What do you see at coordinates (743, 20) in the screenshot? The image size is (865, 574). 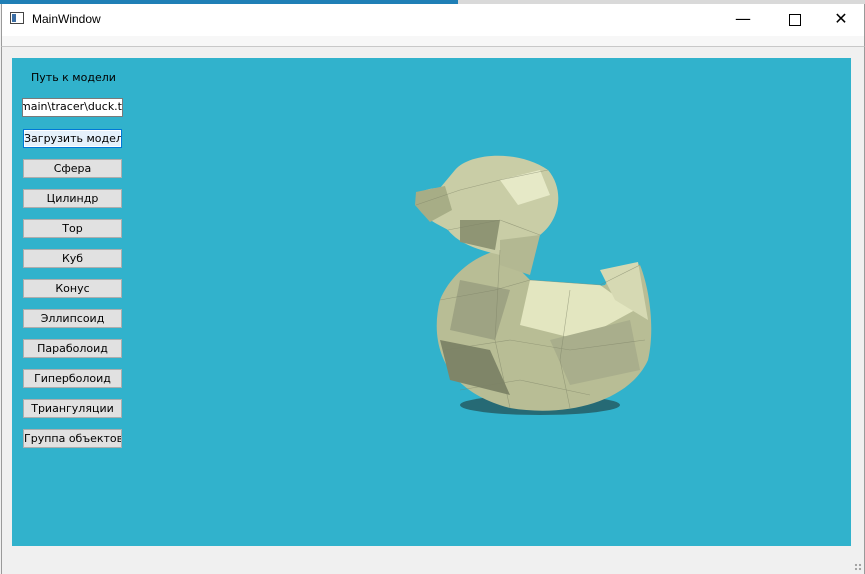 I see `minimize-button: —` at bounding box center [743, 20].